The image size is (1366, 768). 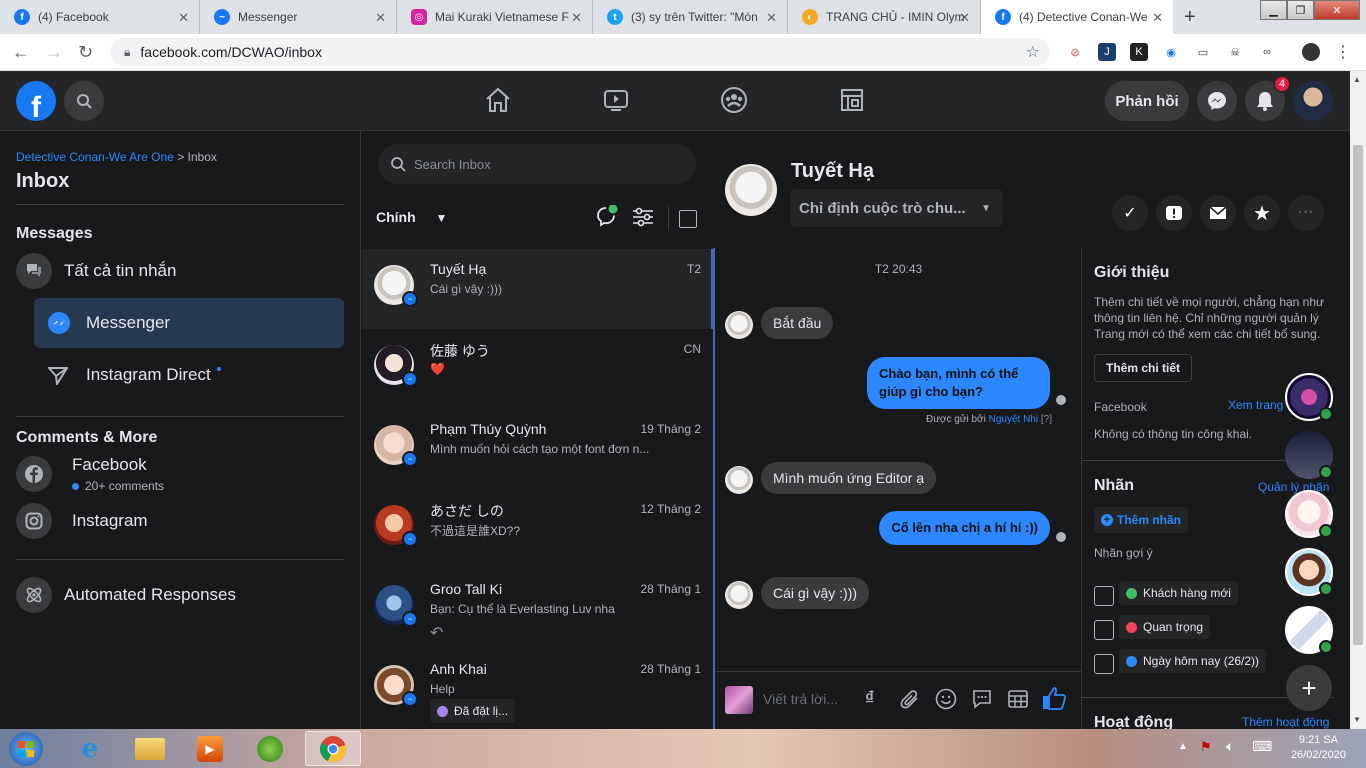 What do you see at coordinates (1033, 52) in the screenshot?
I see `star-icon: ☆` at bounding box center [1033, 52].